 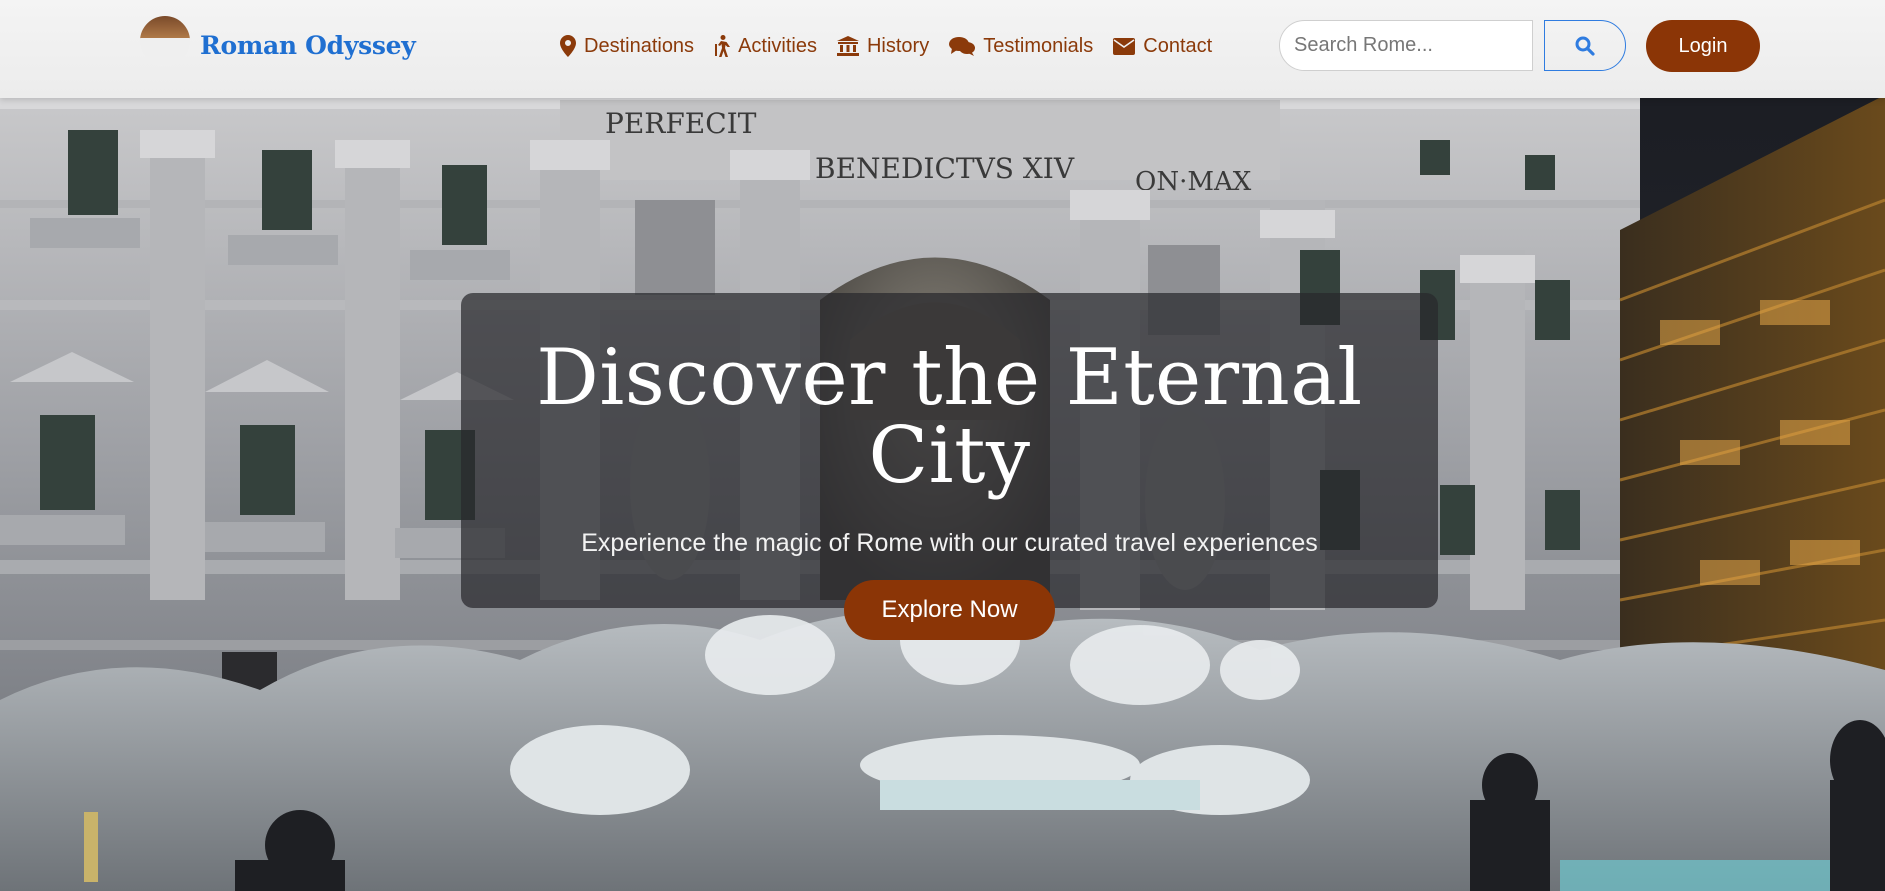 What do you see at coordinates (1178, 45) in the screenshot?
I see `nav-item-label: Contact` at bounding box center [1178, 45].